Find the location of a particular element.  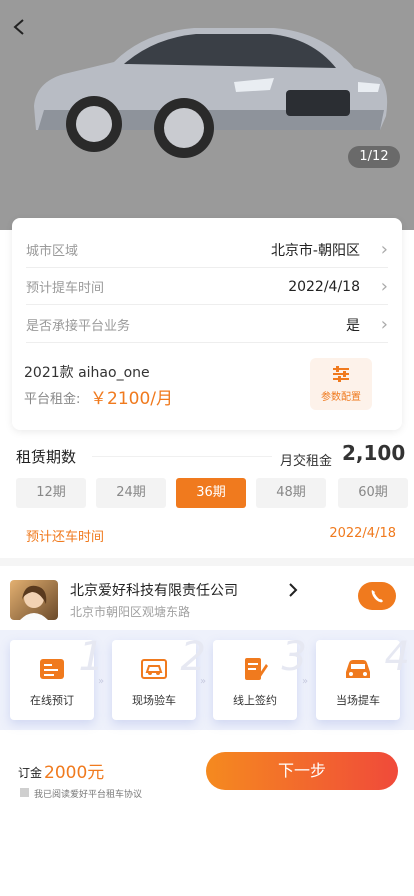

platform-business-value: 是 is located at coordinates (353, 325).